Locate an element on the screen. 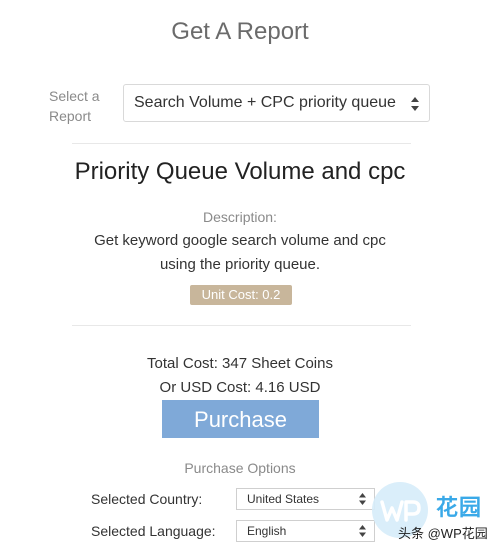 This screenshot has height=548, width=499. watermark-brand: 花园 is located at coordinates (459, 507).